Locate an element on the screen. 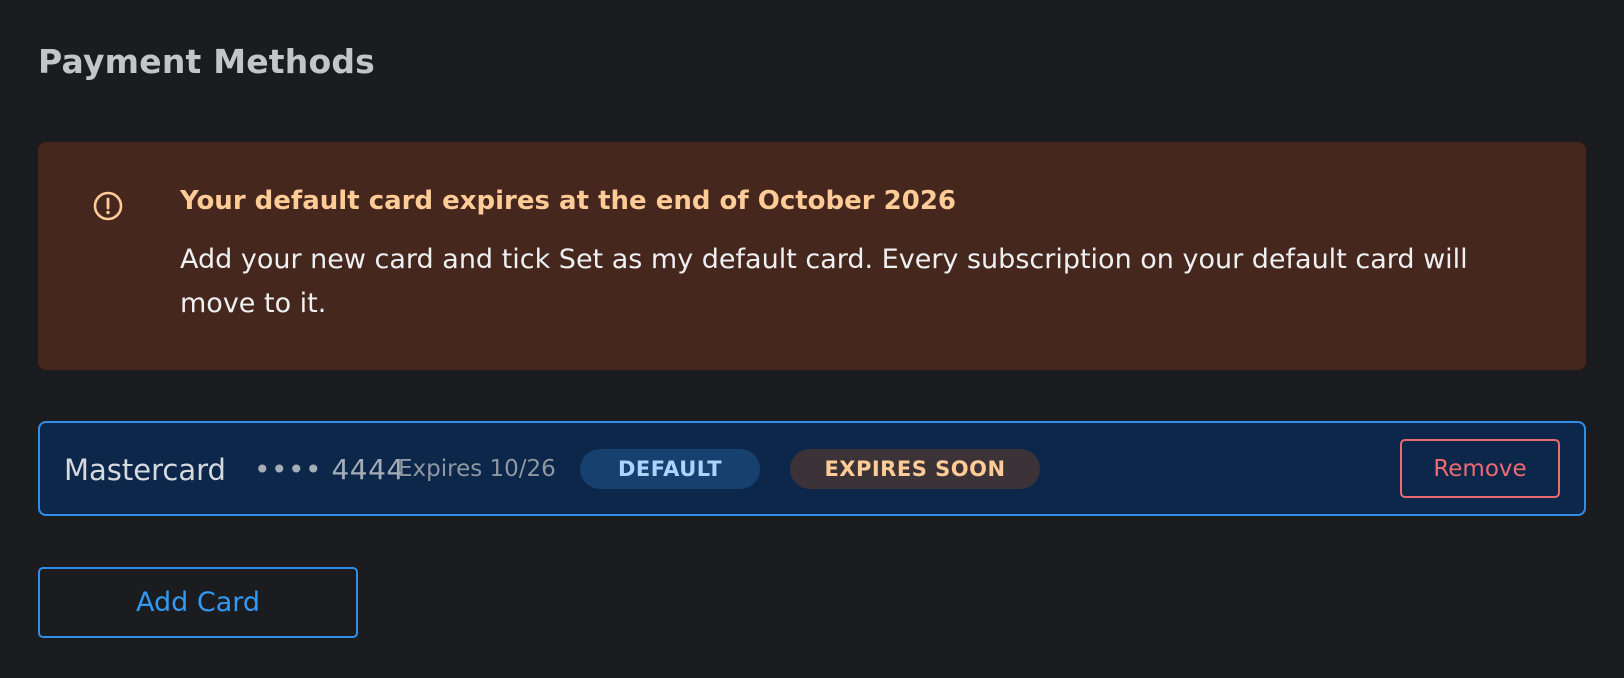 The width and height of the screenshot is (1624, 678). add-card-button: Add Card is located at coordinates (198, 602).